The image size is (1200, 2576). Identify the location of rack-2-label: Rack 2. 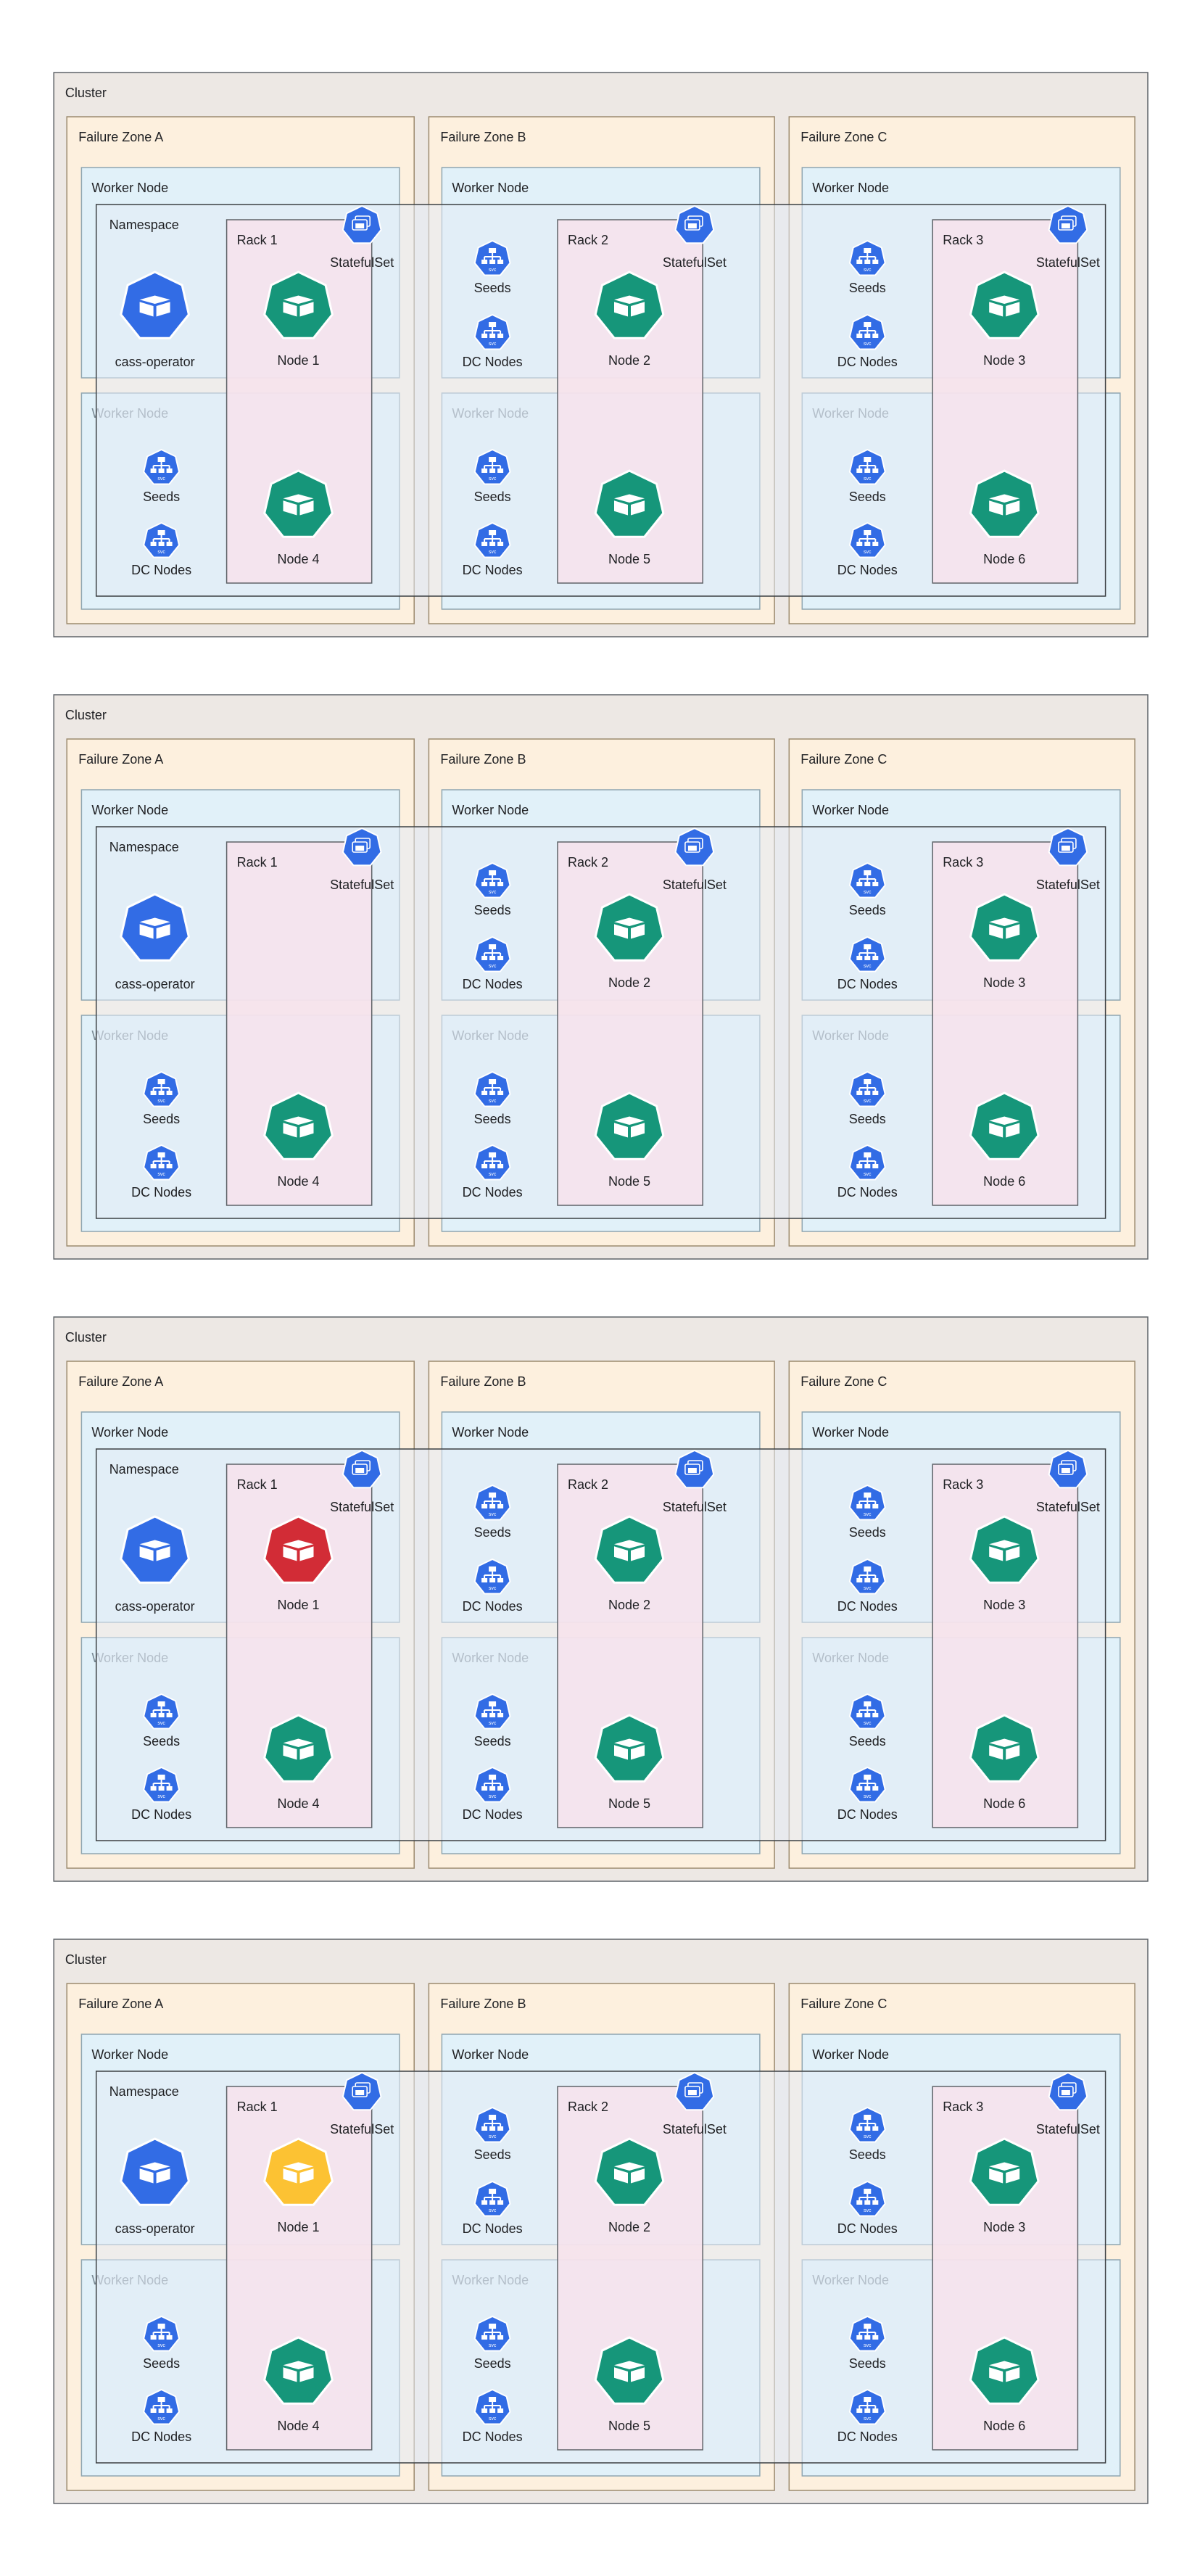
(588, 862).